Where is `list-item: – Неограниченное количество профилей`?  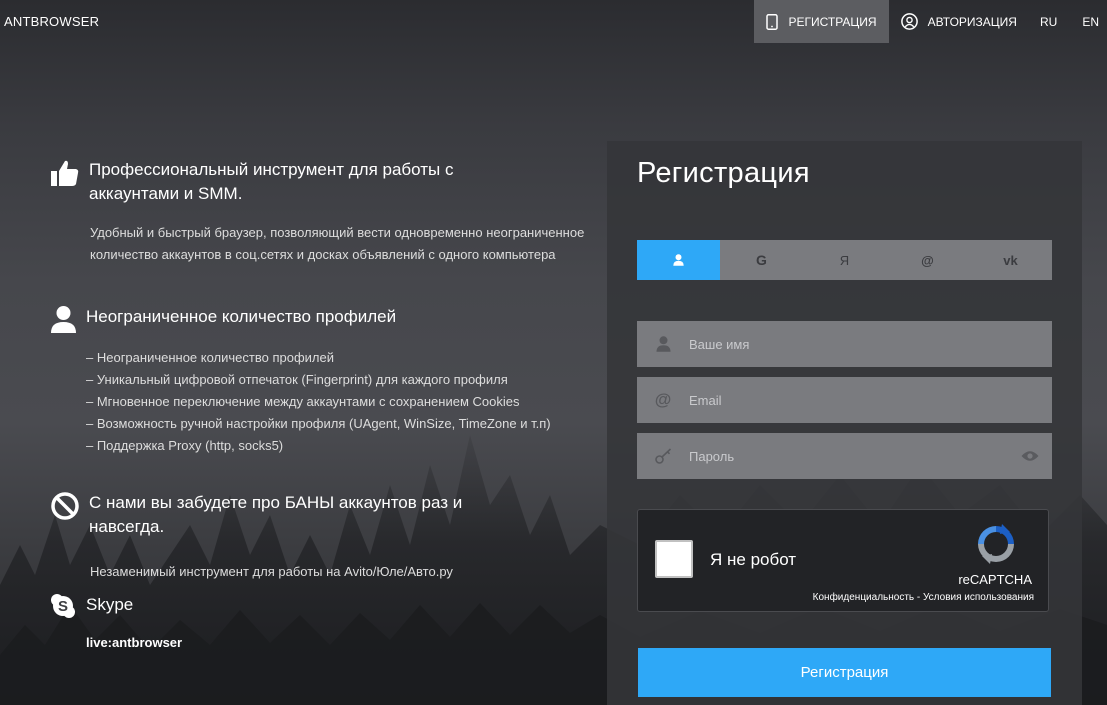 list-item: – Неограниченное количество профилей is located at coordinates (210, 357).